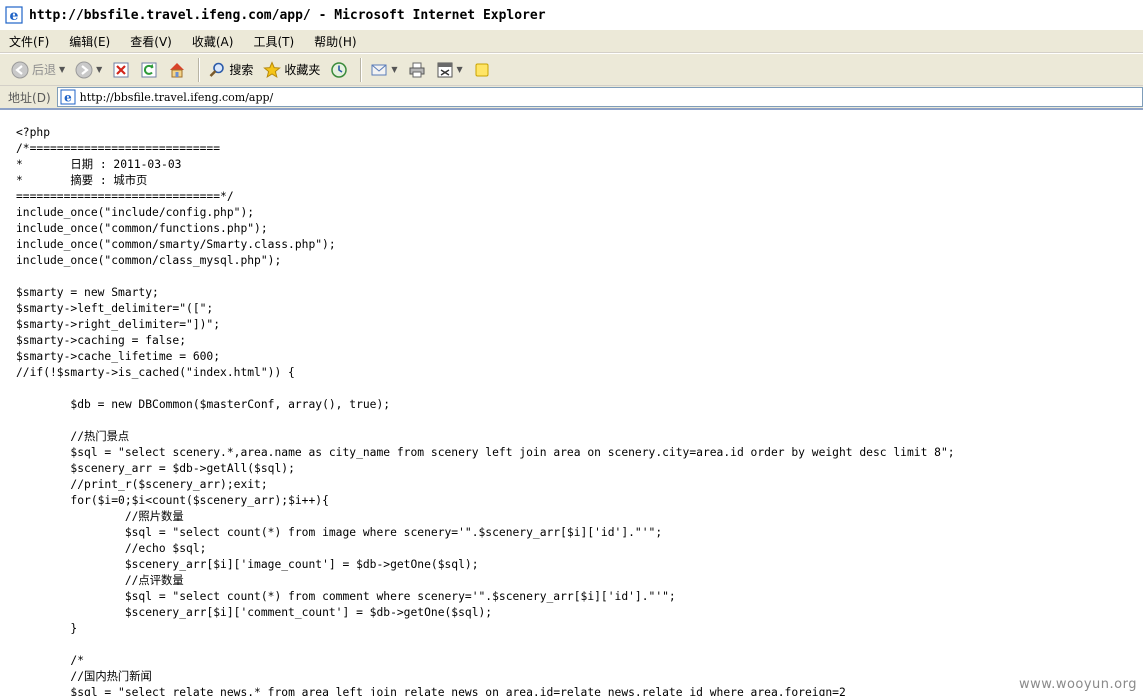 This screenshot has height=696, width=1143. I want to click on note-icon, so click(482, 70).